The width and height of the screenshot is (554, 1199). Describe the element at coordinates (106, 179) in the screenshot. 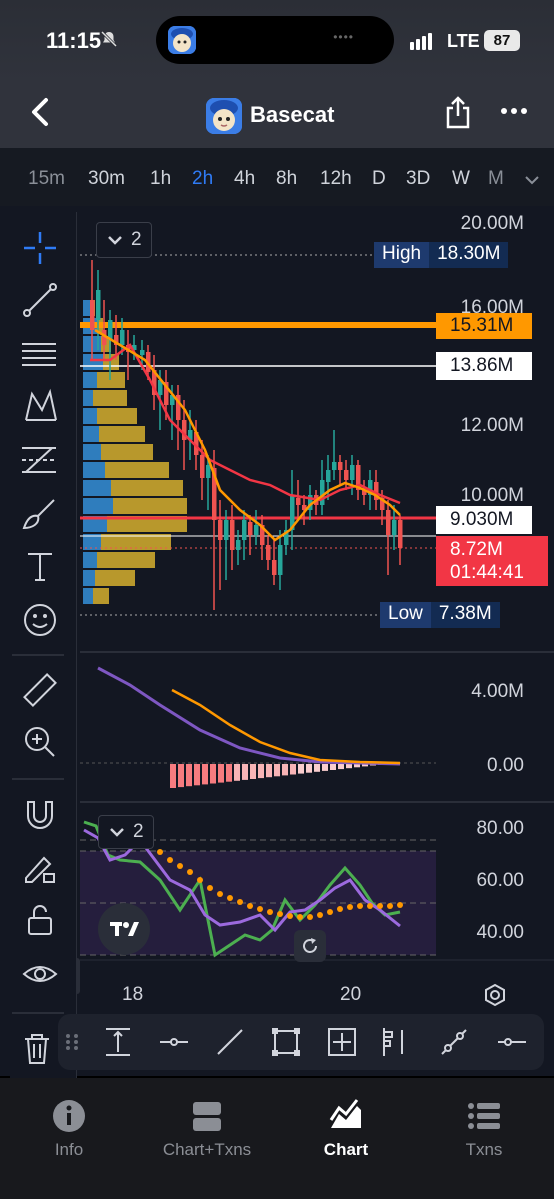

I see `timeframe-30m: 30m` at that location.